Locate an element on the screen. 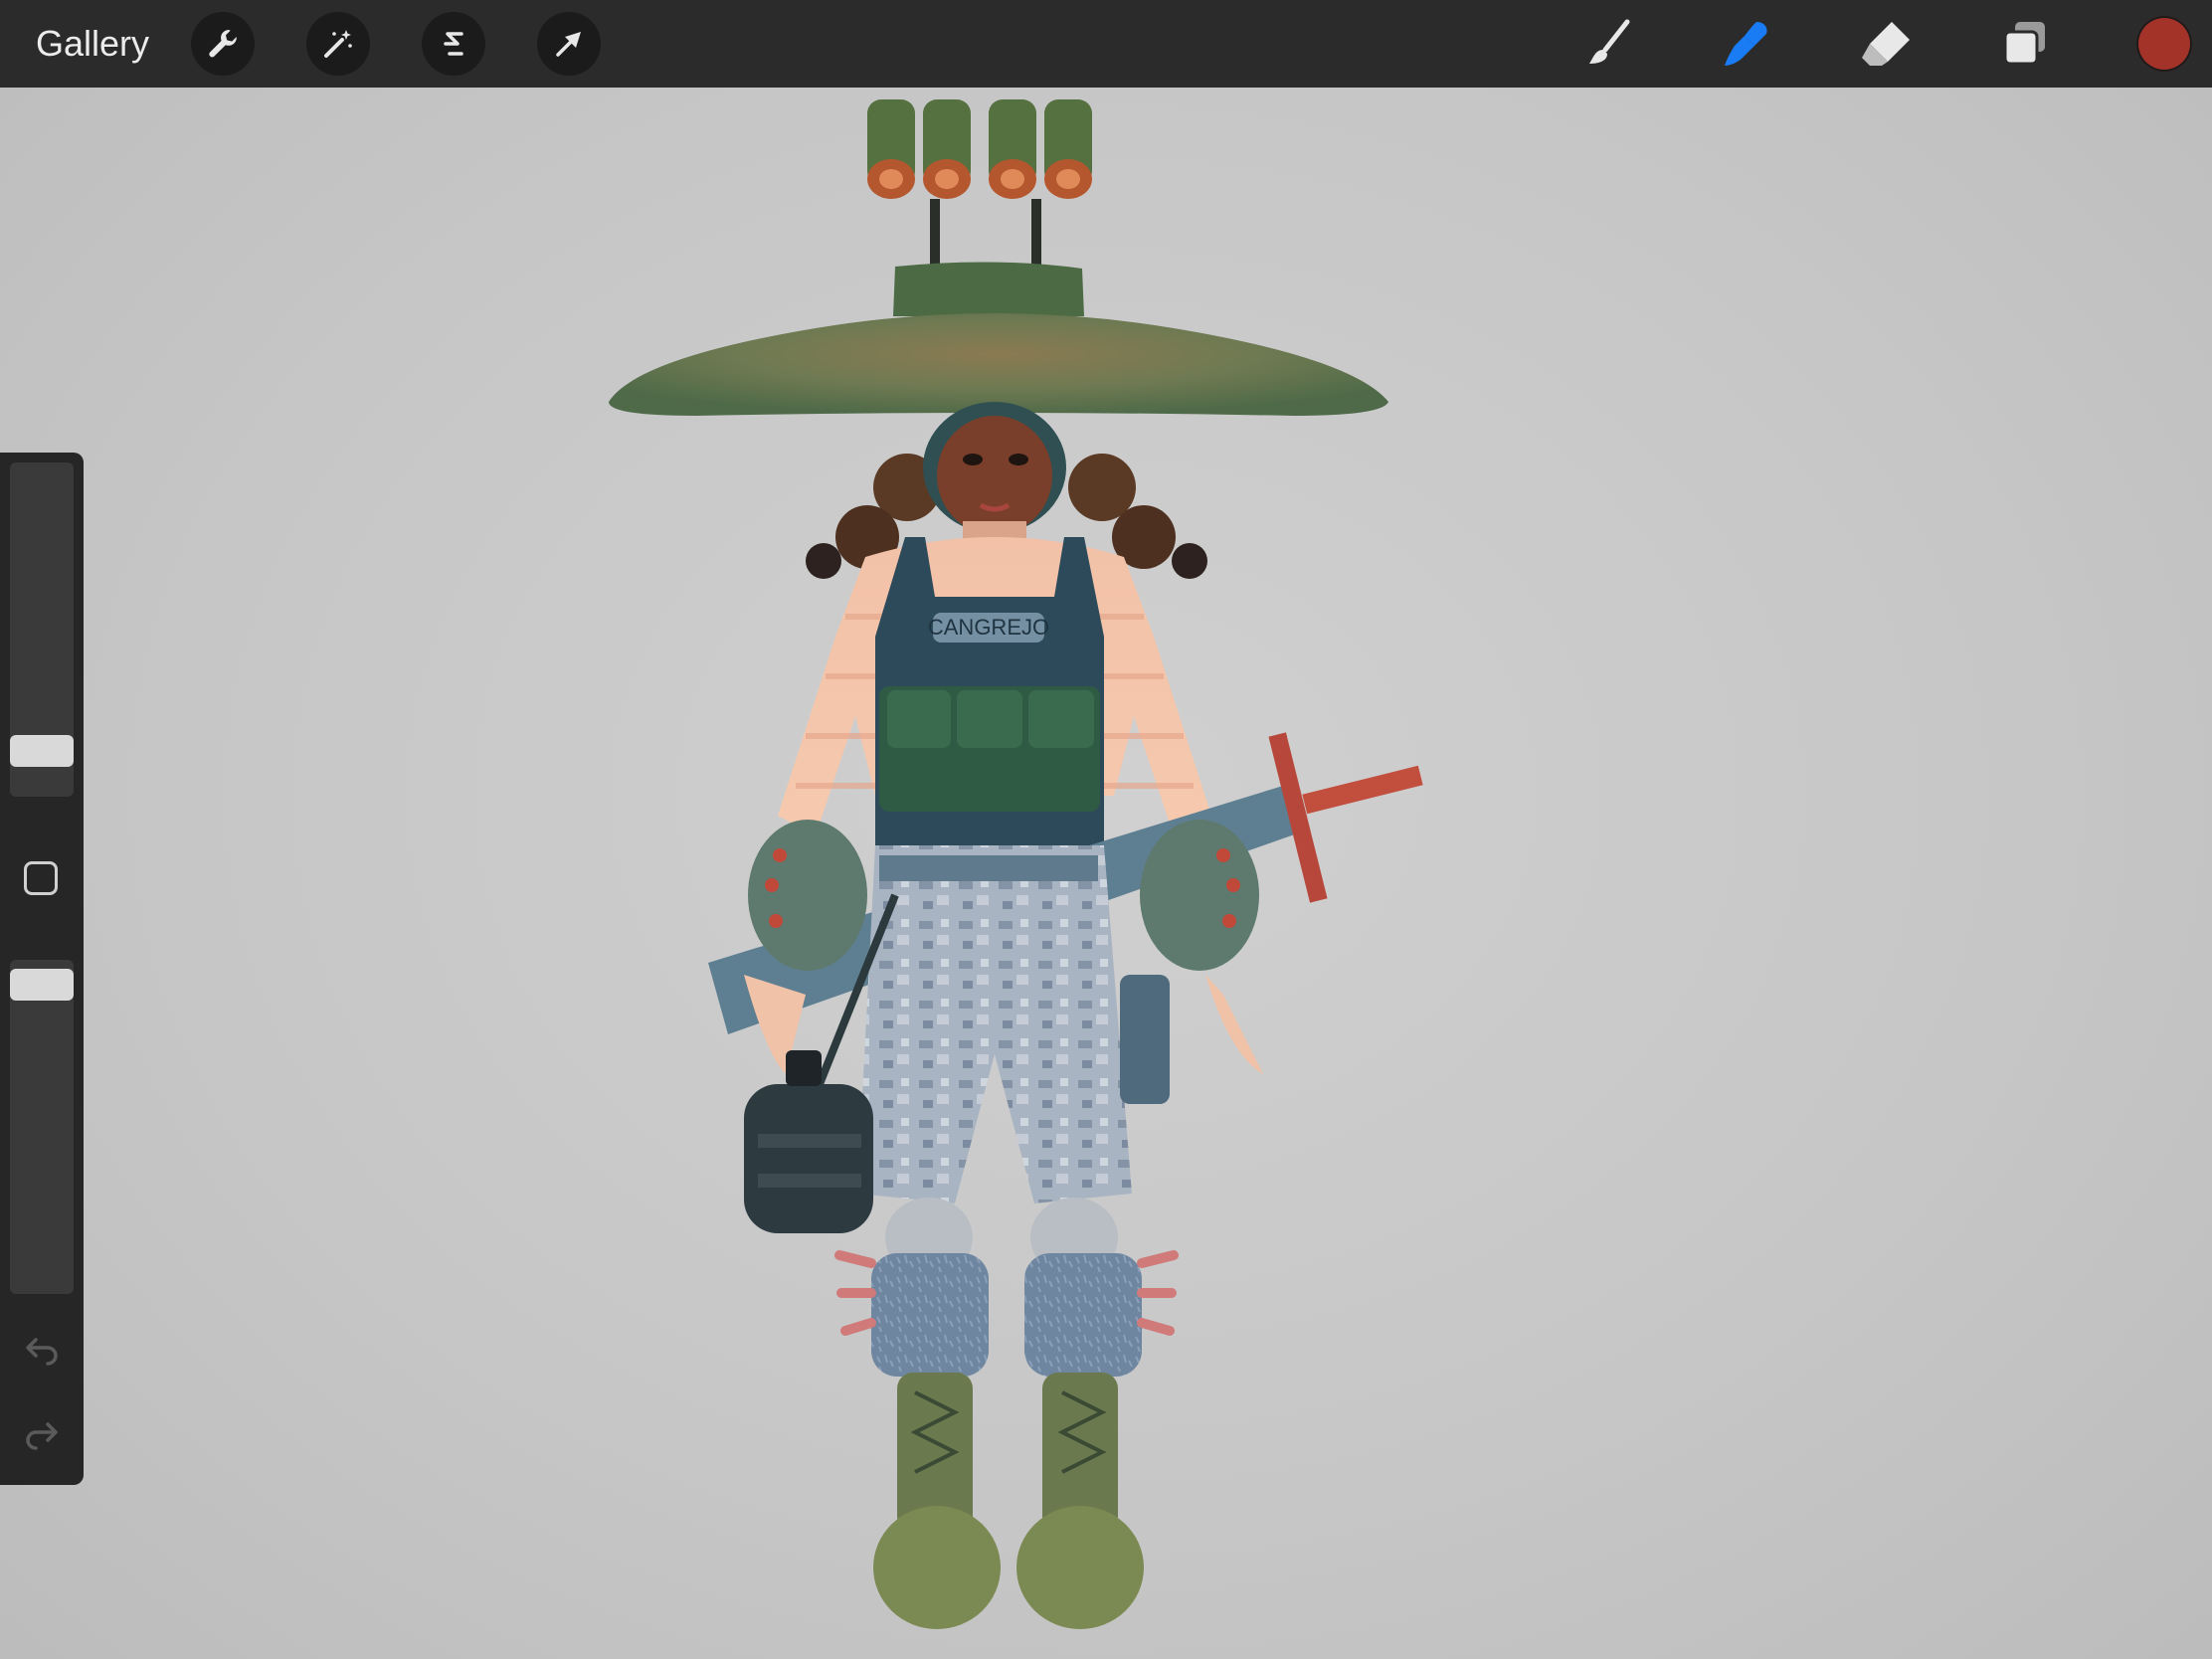  adjustments-button is located at coordinates (338, 44).